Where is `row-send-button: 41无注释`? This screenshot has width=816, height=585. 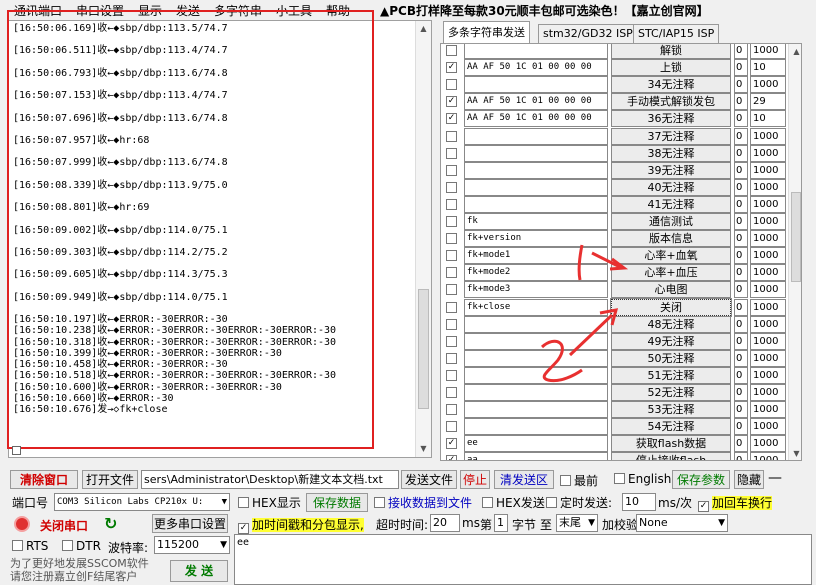
row-send-button: 41无注释 is located at coordinates (671, 204).